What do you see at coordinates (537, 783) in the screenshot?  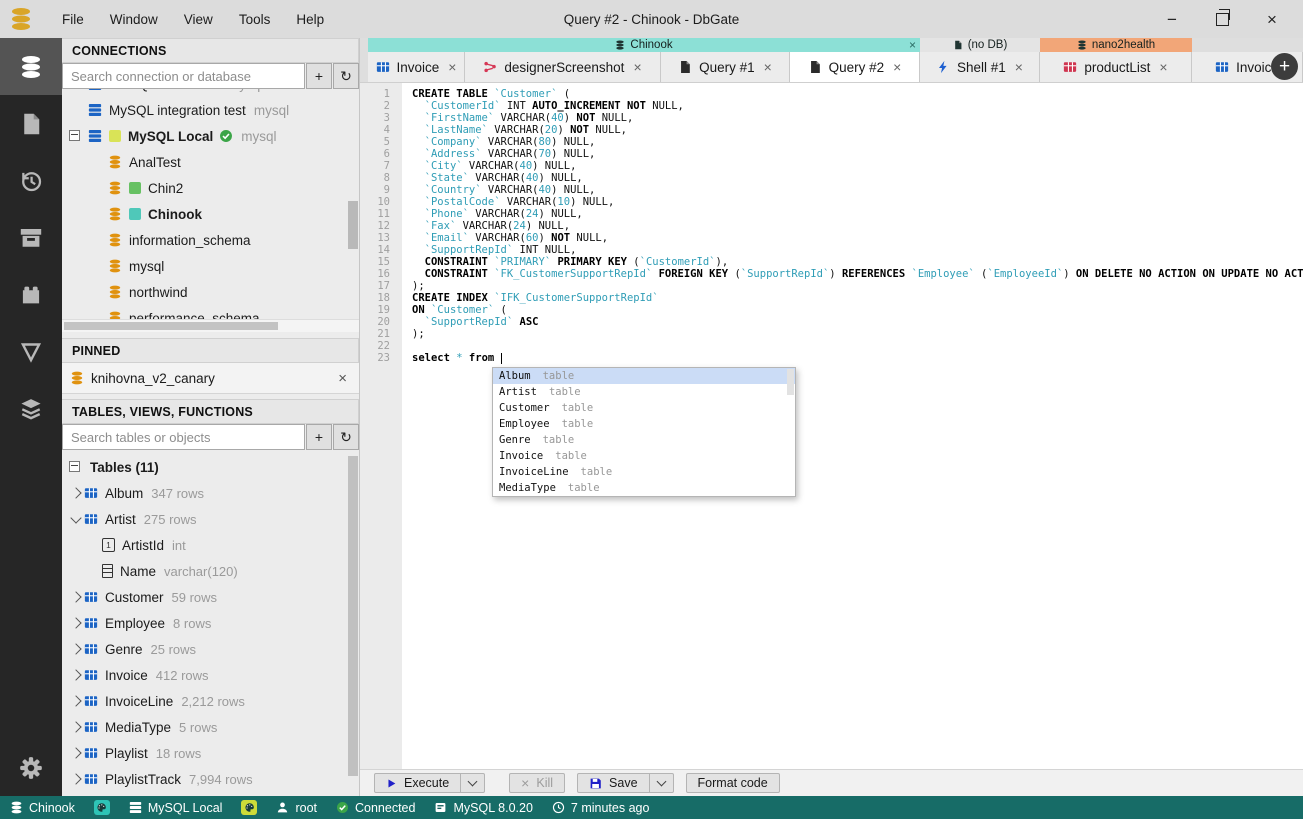 I see `kill-button: × Kill` at bounding box center [537, 783].